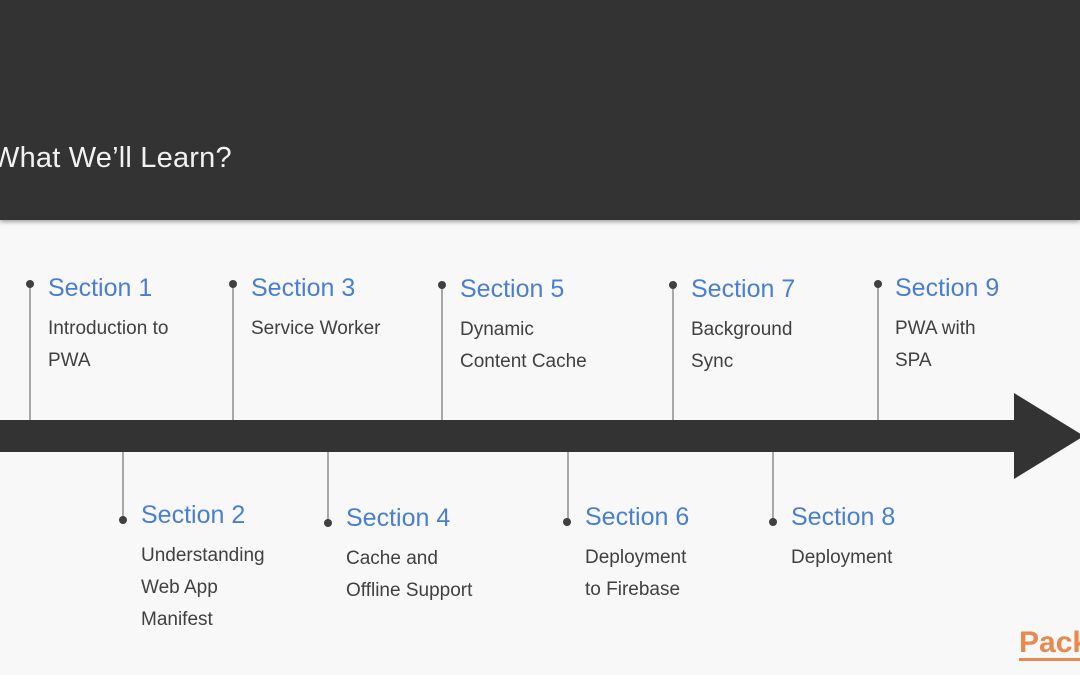 The height and width of the screenshot is (675, 1080). I want to click on section-description: Deployment, so click(842, 557).